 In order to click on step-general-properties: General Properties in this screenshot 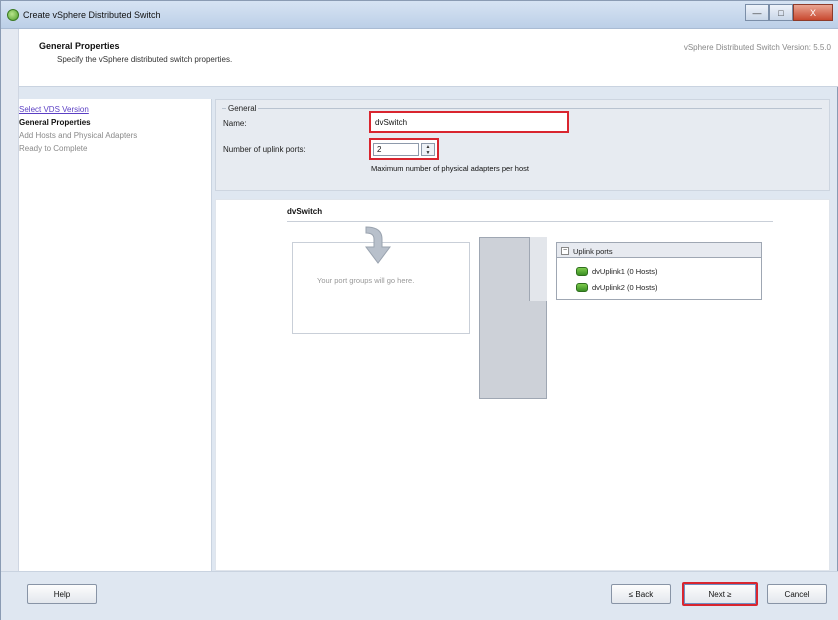, I will do `click(55, 122)`.